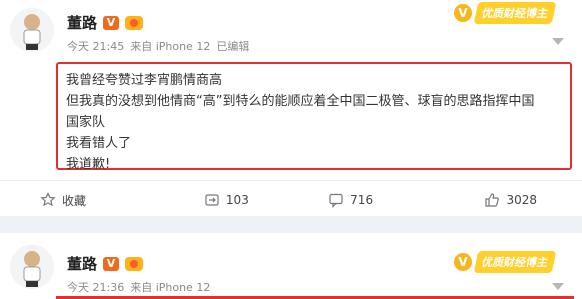 This screenshot has width=582, height=299. What do you see at coordinates (144, 80) in the screenshot?
I see `post-line: 我曾经夸赞过李宵鹏情商高` at bounding box center [144, 80].